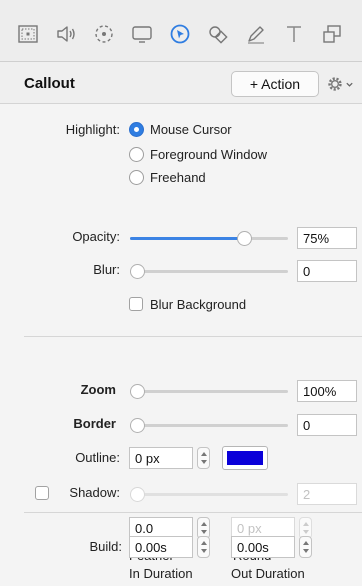 The image size is (362, 586). Describe the element at coordinates (42, 493) in the screenshot. I see `shadow-checkbox` at that location.